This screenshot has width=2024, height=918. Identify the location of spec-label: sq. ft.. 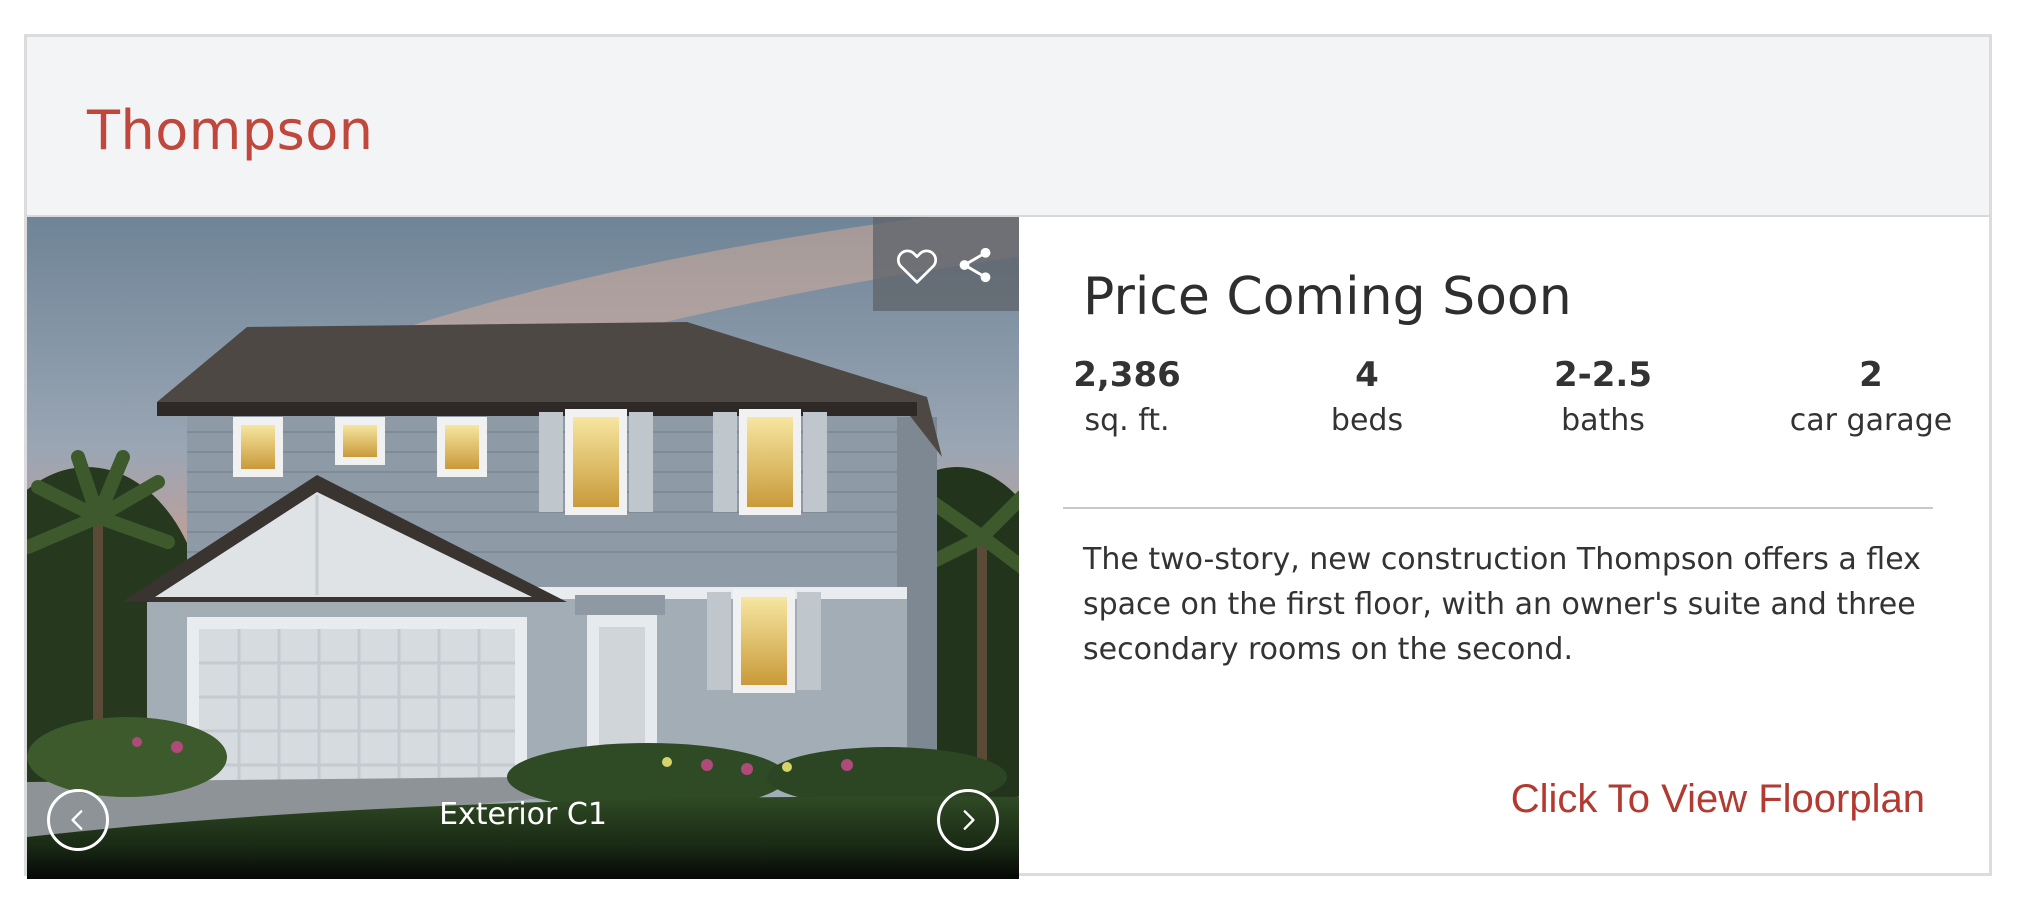
(1127, 420).